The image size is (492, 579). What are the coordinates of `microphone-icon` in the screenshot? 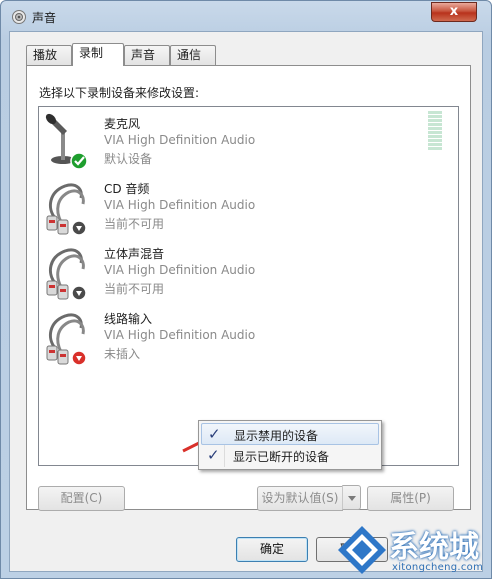 It's located at (66, 141).